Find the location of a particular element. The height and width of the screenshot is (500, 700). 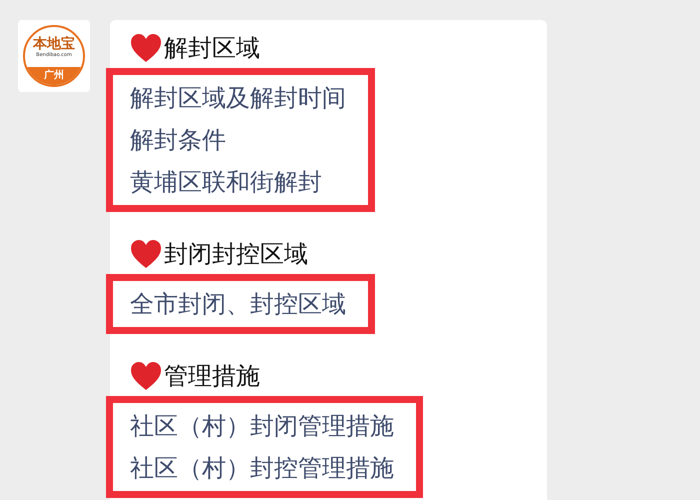

article-link: 黄埔区联和街解封 is located at coordinates (238, 182).